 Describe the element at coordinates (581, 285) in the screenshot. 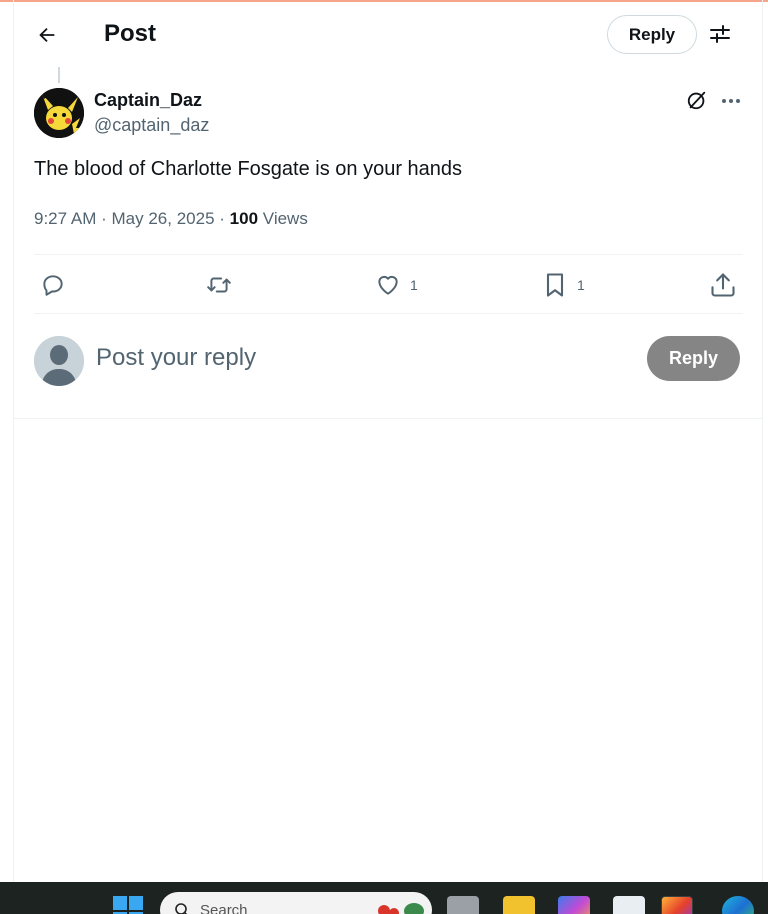

I see `bookmark-count: 1` at that location.